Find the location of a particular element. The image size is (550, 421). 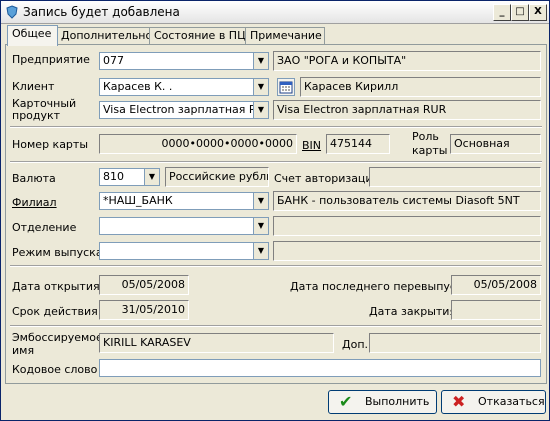

cancel-button: ✖ Отказаться is located at coordinates (493, 402).